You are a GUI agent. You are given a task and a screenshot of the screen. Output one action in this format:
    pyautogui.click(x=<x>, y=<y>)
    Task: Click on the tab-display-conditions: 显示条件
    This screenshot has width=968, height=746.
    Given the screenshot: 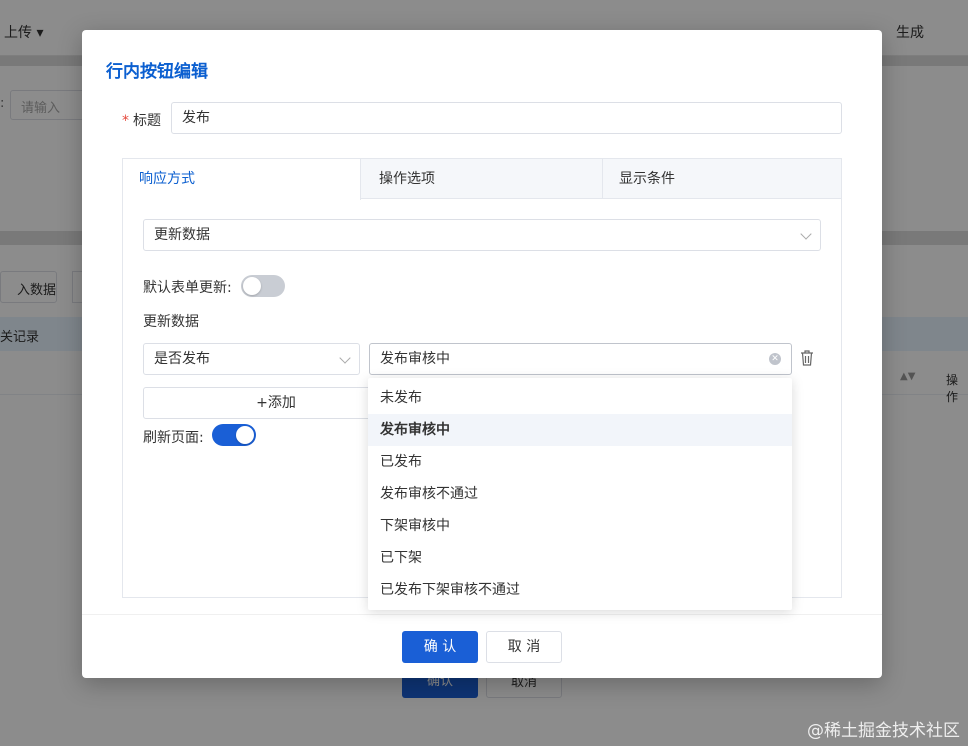 What is the action you would take?
    pyautogui.click(x=722, y=179)
    